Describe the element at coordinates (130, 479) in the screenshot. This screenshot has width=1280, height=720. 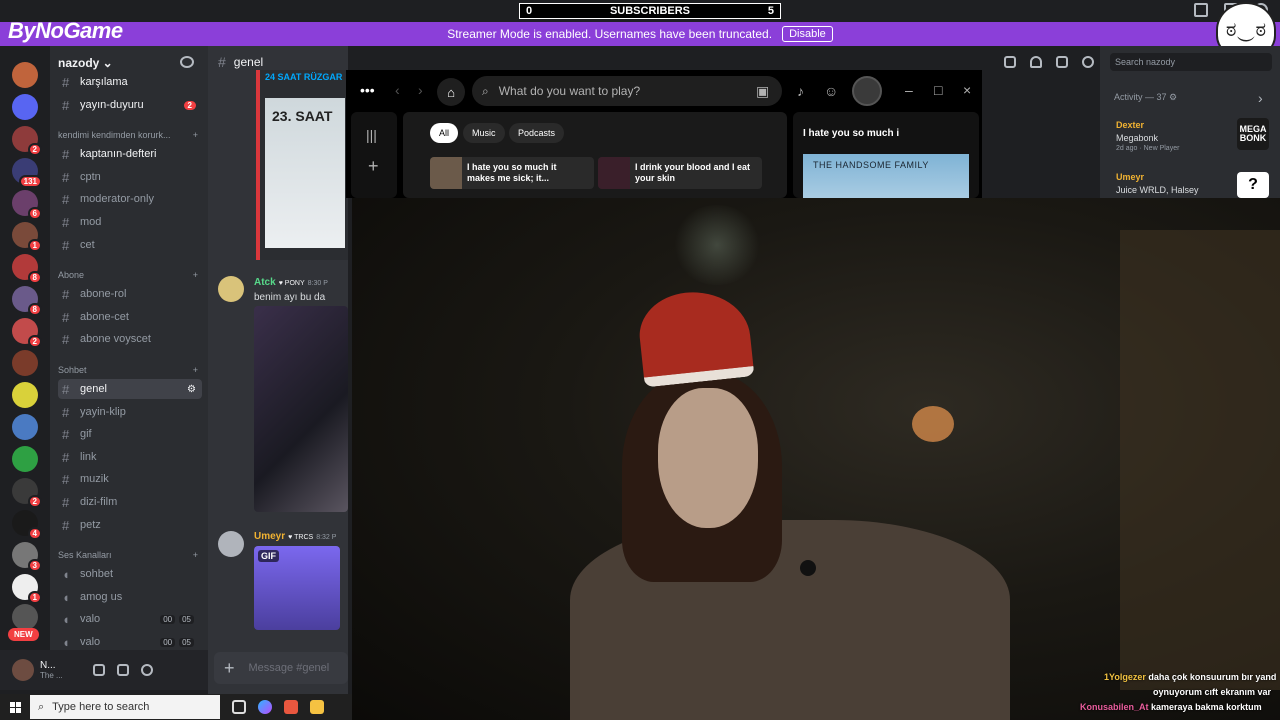
I see `channel-item: # muzik` at that location.